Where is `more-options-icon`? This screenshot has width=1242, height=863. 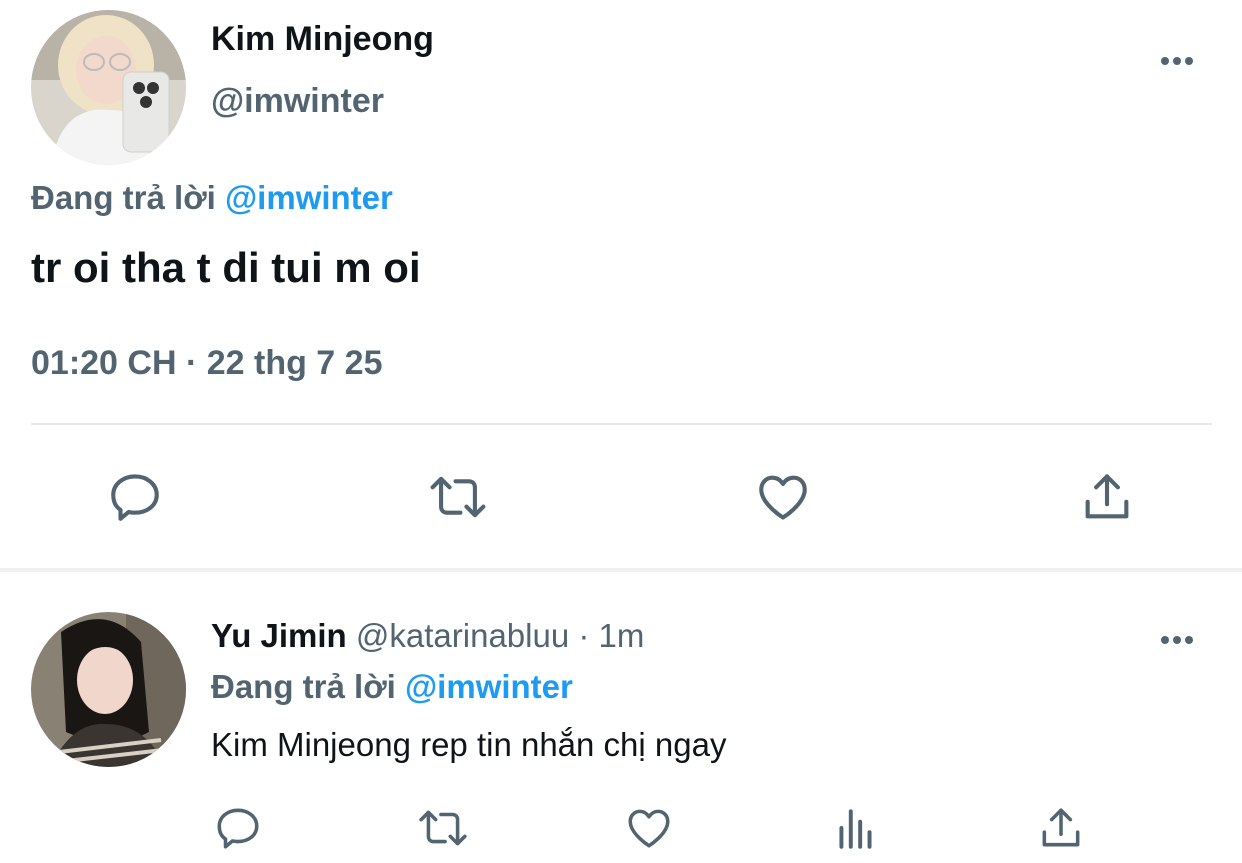 more-options-icon is located at coordinates (1181, 62).